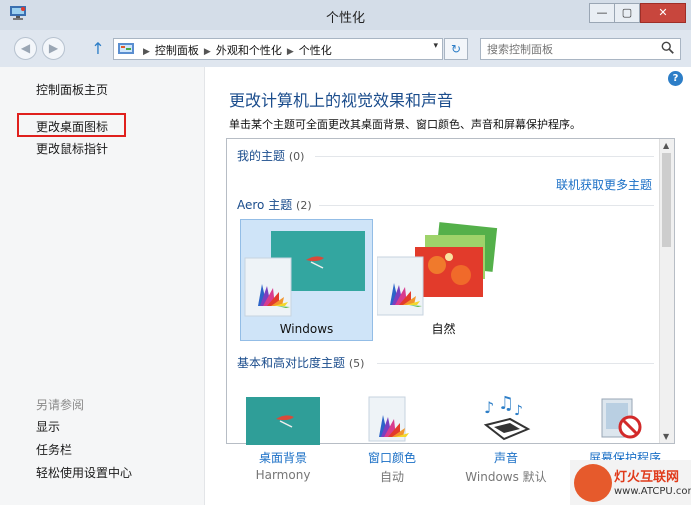 The height and width of the screenshot is (505, 691). What do you see at coordinates (261, 156) in the screenshot?
I see `my-themes-label: 我的主题` at bounding box center [261, 156].